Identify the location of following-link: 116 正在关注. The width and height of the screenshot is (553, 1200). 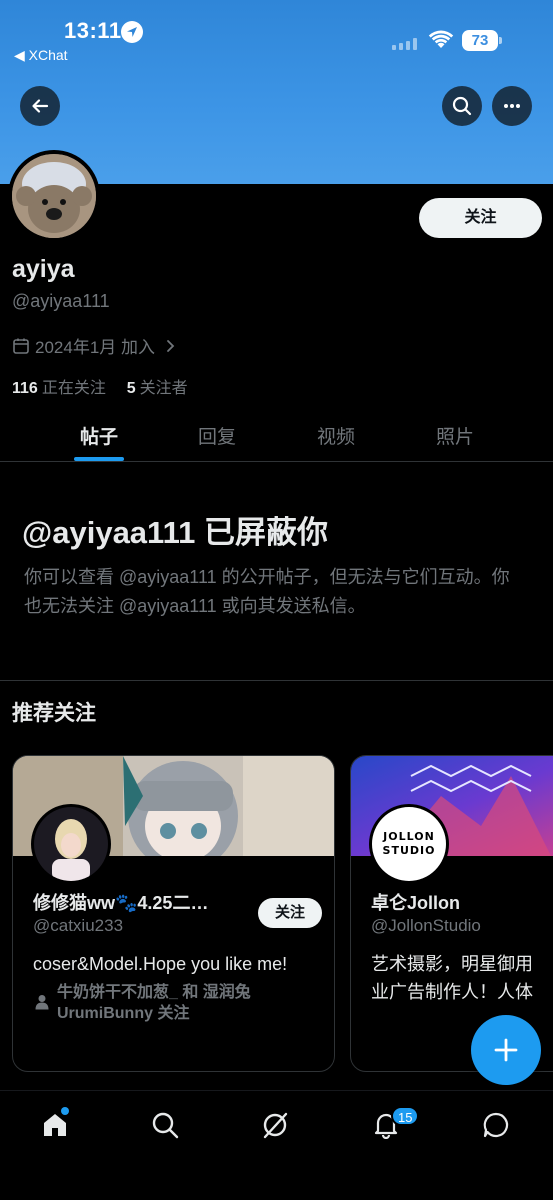
(59, 388).